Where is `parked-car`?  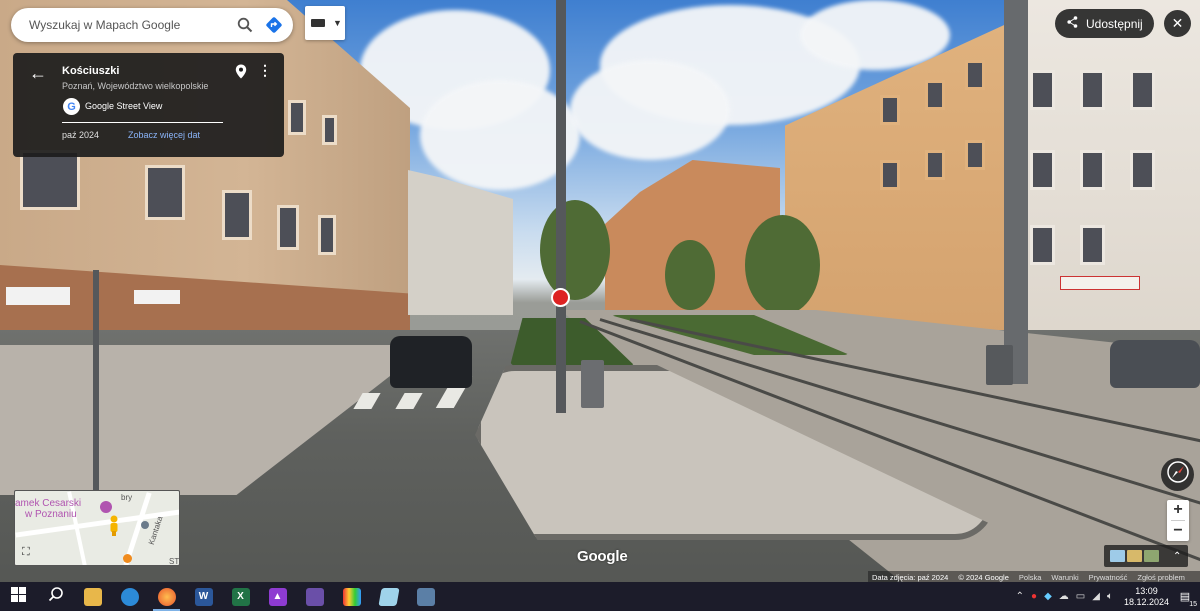
parked-car is located at coordinates (1155, 364).